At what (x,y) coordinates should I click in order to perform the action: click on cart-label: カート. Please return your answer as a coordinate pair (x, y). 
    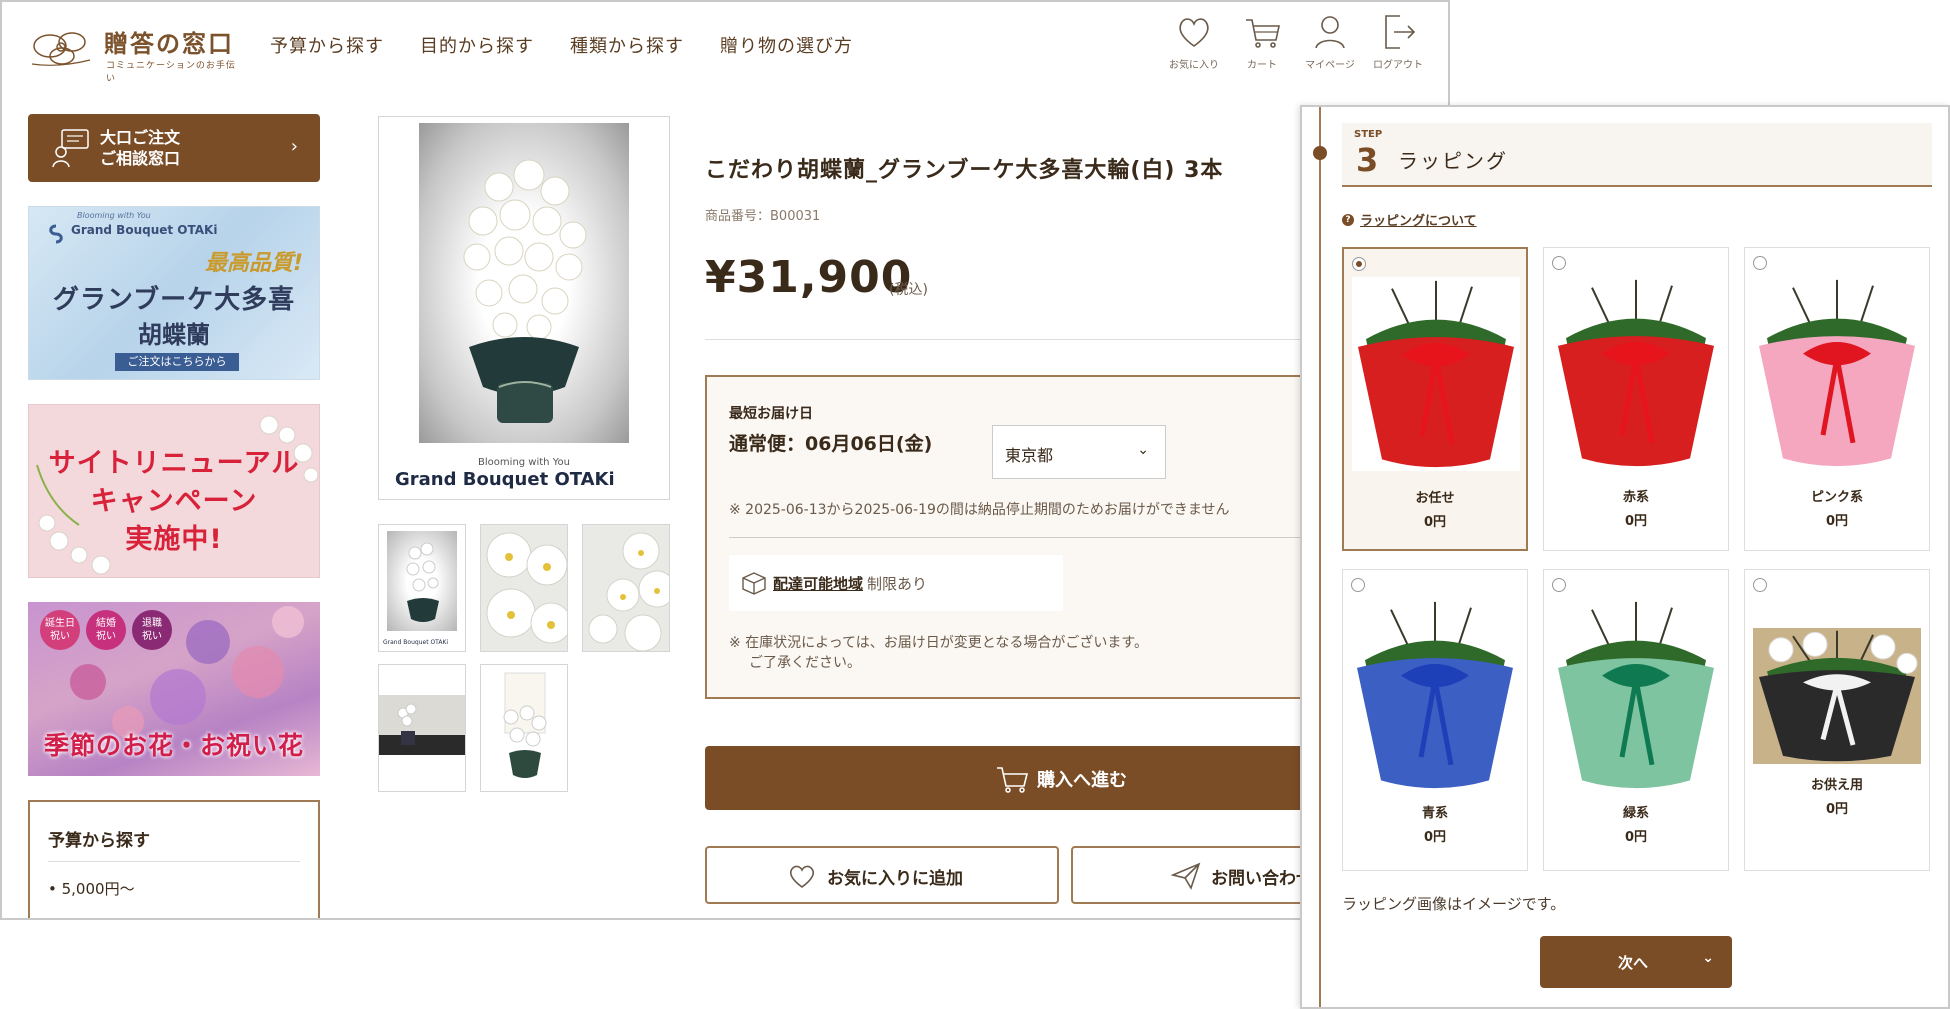
    Looking at the image, I should click on (1262, 65).